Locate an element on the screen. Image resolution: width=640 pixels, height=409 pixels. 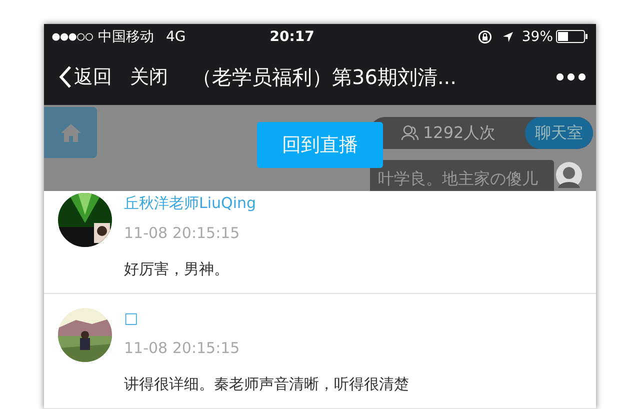
close-button: 关闭 is located at coordinates (149, 77).